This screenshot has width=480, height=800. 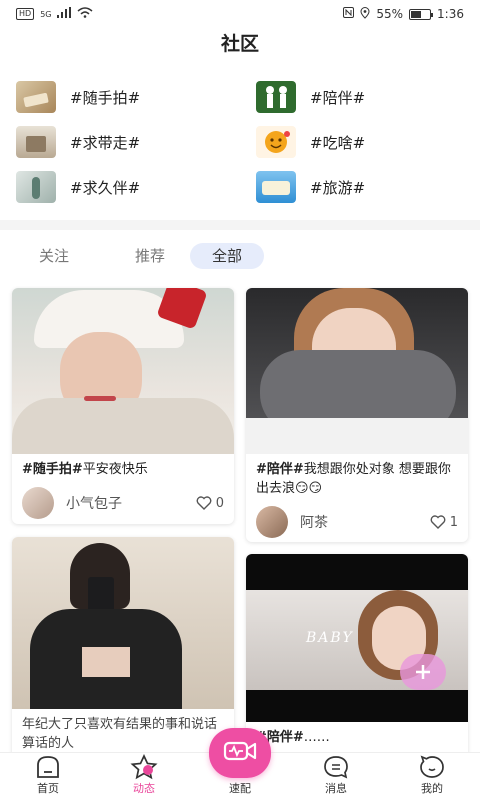 I want to click on nav-label: 我的, so click(x=432, y=788).